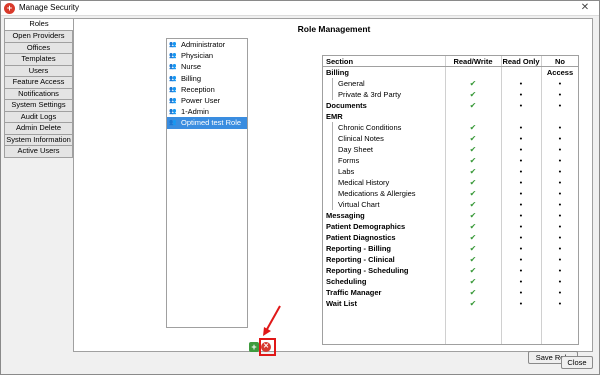 Image resolution: width=600 pixels, height=375 pixels. Describe the element at coordinates (38, 71) in the screenshot. I see `tab-users: Users` at that location.